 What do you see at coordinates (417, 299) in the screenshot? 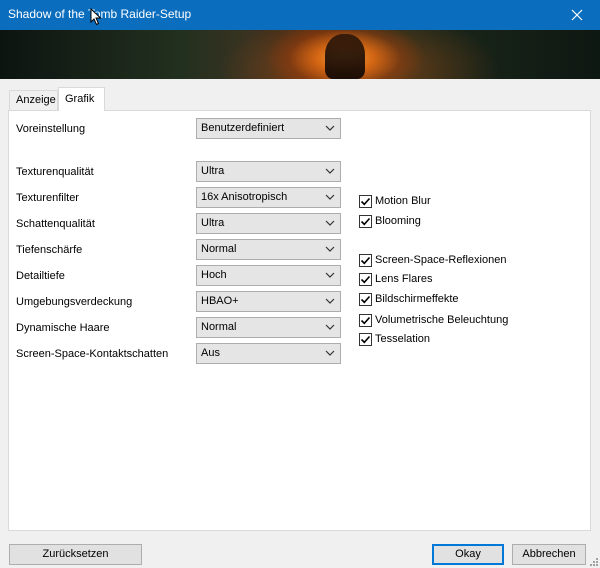
I see `checkbox-label: Bildschirmeffekte` at bounding box center [417, 299].